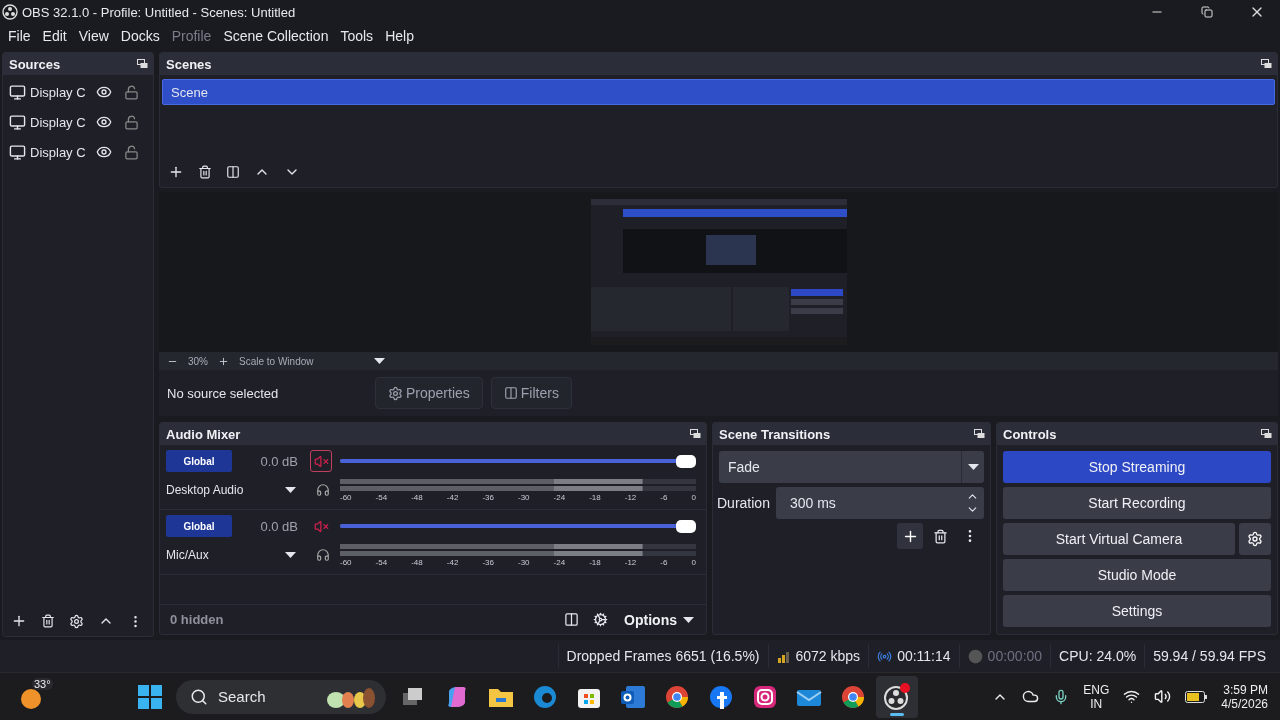 The height and width of the screenshot is (720, 1280). What do you see at coordinates (1245, 689) in the screenshot?
I see `clock-time: 3:59 PM` at bounding box center [1245, 689].